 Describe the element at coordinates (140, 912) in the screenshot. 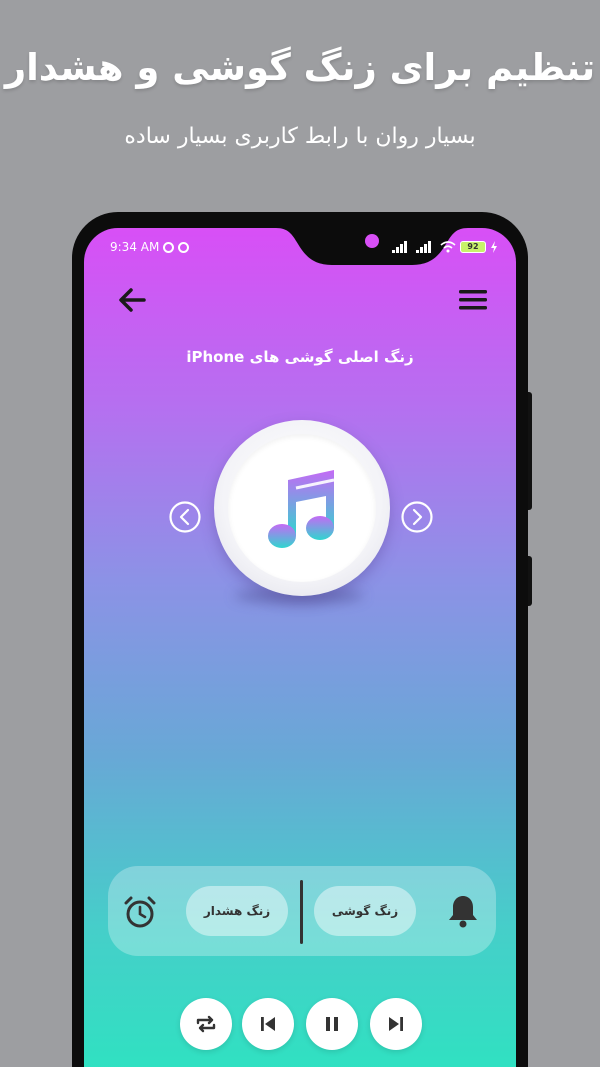

I see `alarm-clock-icon` at that location.